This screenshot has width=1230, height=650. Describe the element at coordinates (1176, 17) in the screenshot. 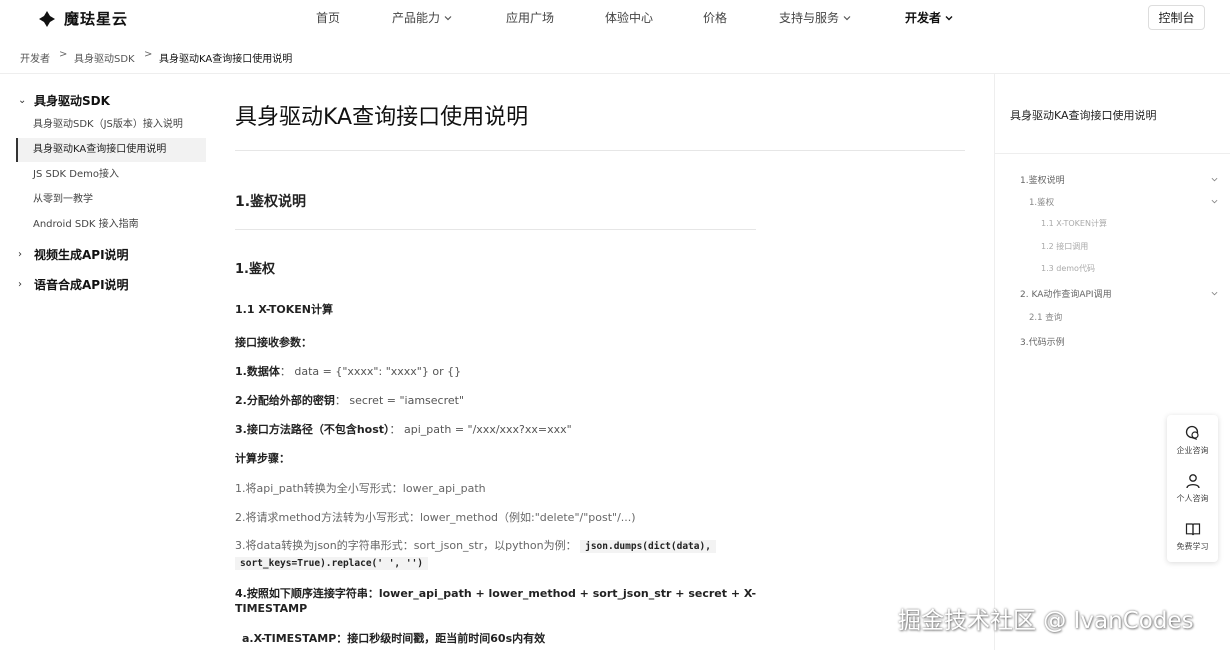

I see `console-button: 控制台` at that location.